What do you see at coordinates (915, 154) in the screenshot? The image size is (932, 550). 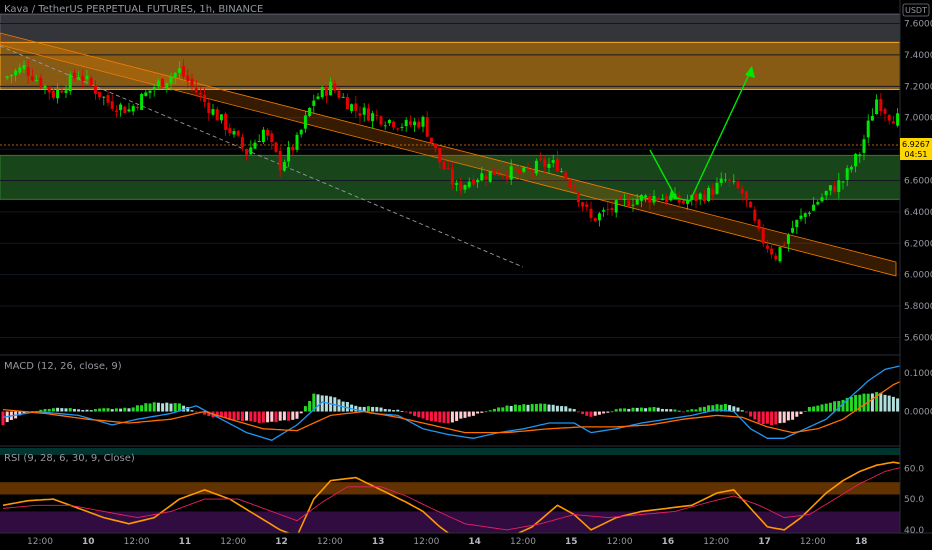 I see `candle-countdown: 04:51` at bounding box center [915, 154].